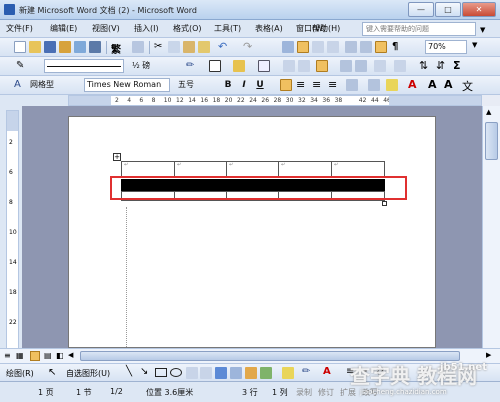 The height and width of the screenshot is (402, 500). I want to click on table-resize-handle, so click(384, 203).